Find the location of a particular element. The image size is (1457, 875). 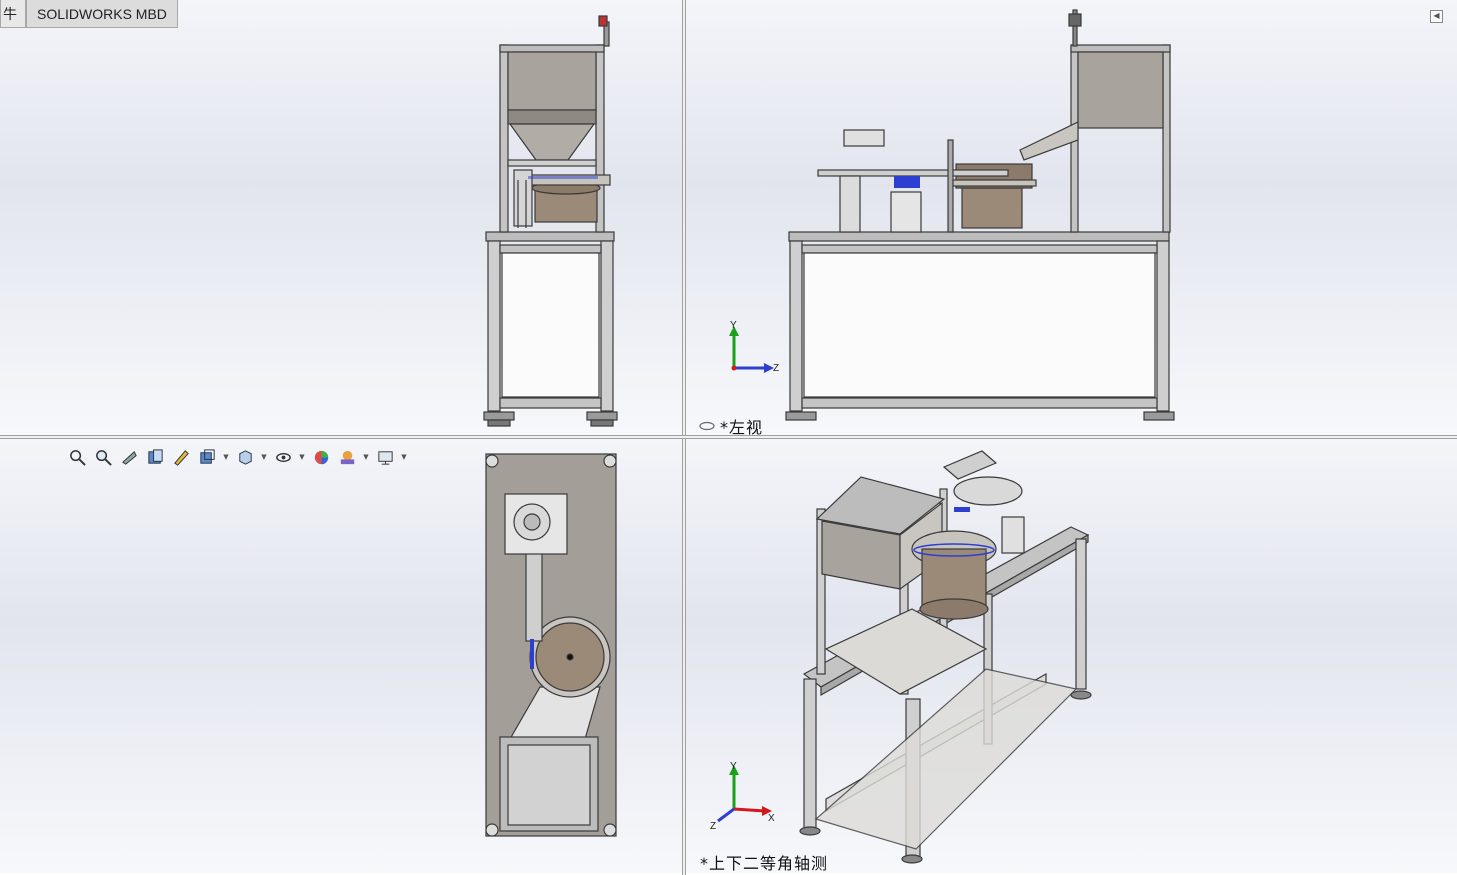

zoom-to-fit-icon is located at coordinates (77, 457).